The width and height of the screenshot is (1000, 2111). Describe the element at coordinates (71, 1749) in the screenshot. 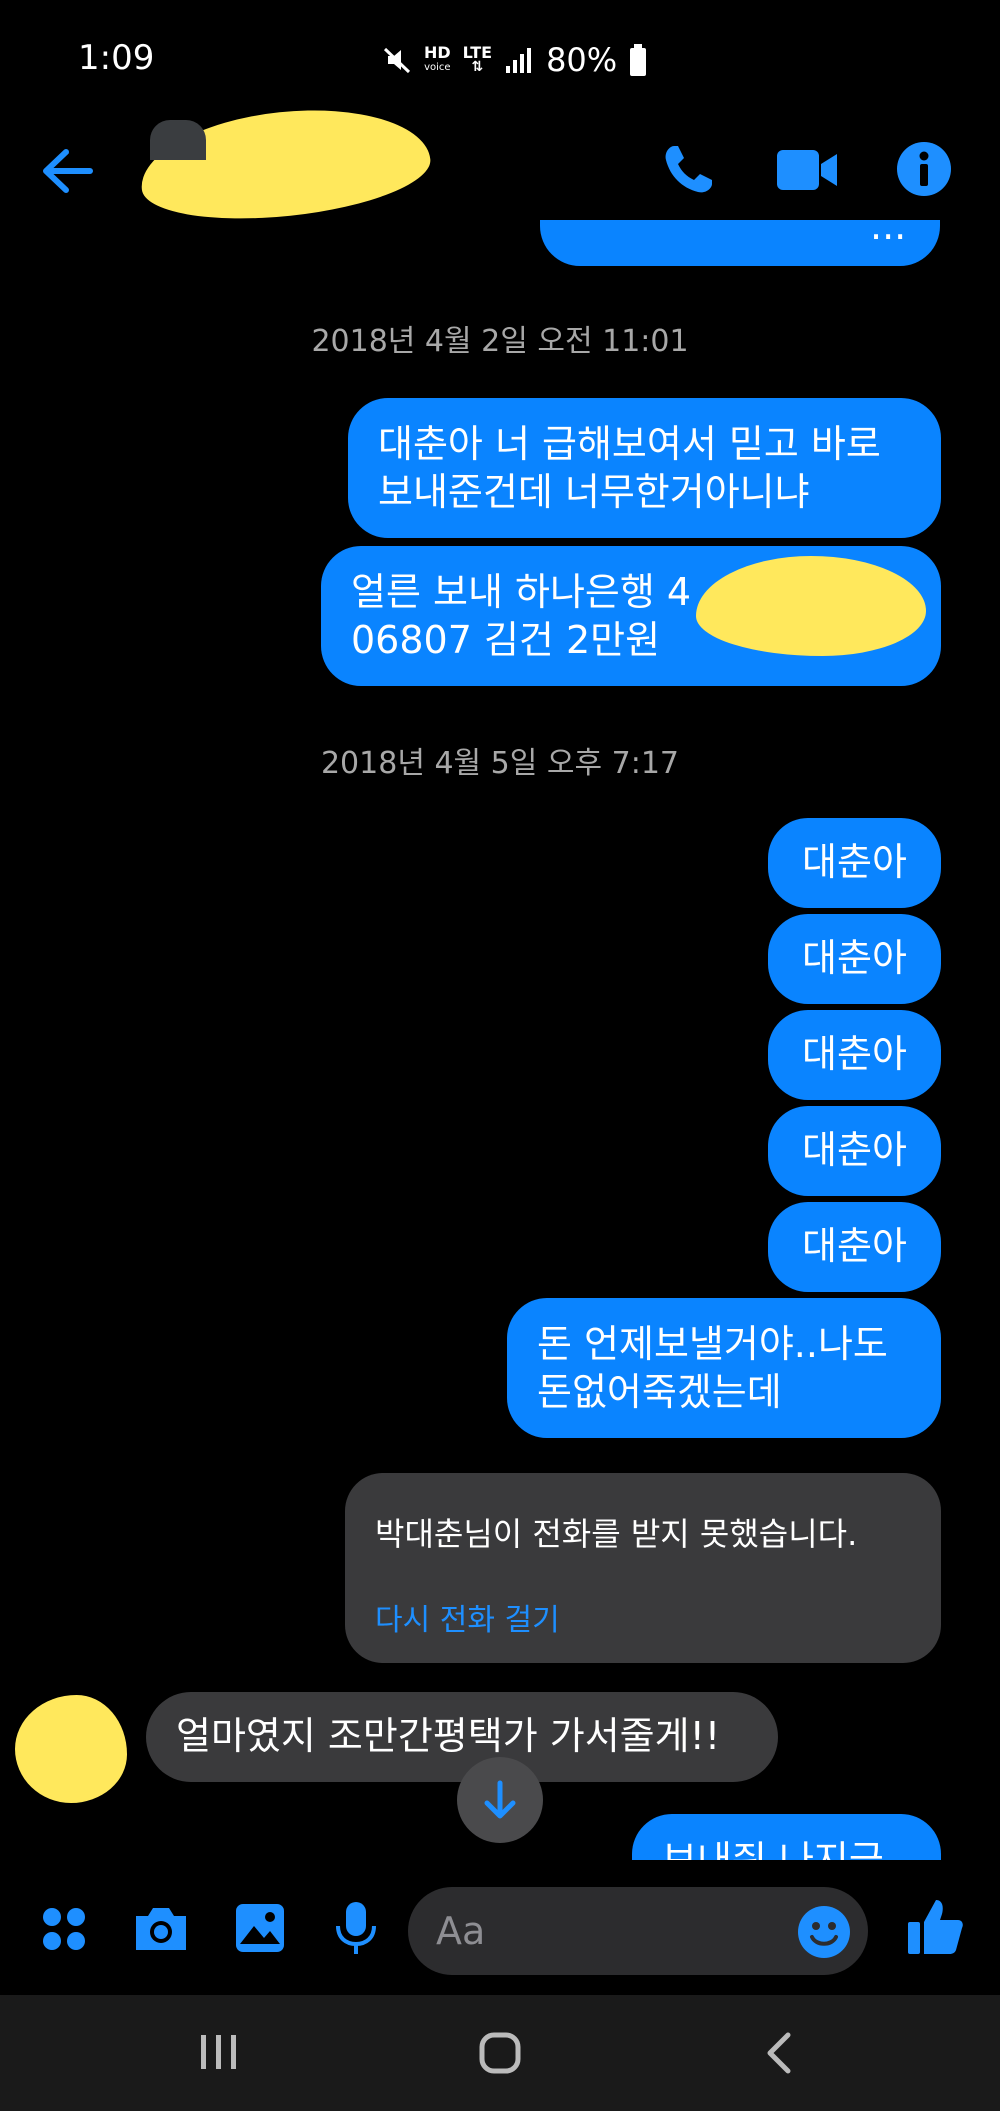

I see `sender-avatar-redaction` at that location.